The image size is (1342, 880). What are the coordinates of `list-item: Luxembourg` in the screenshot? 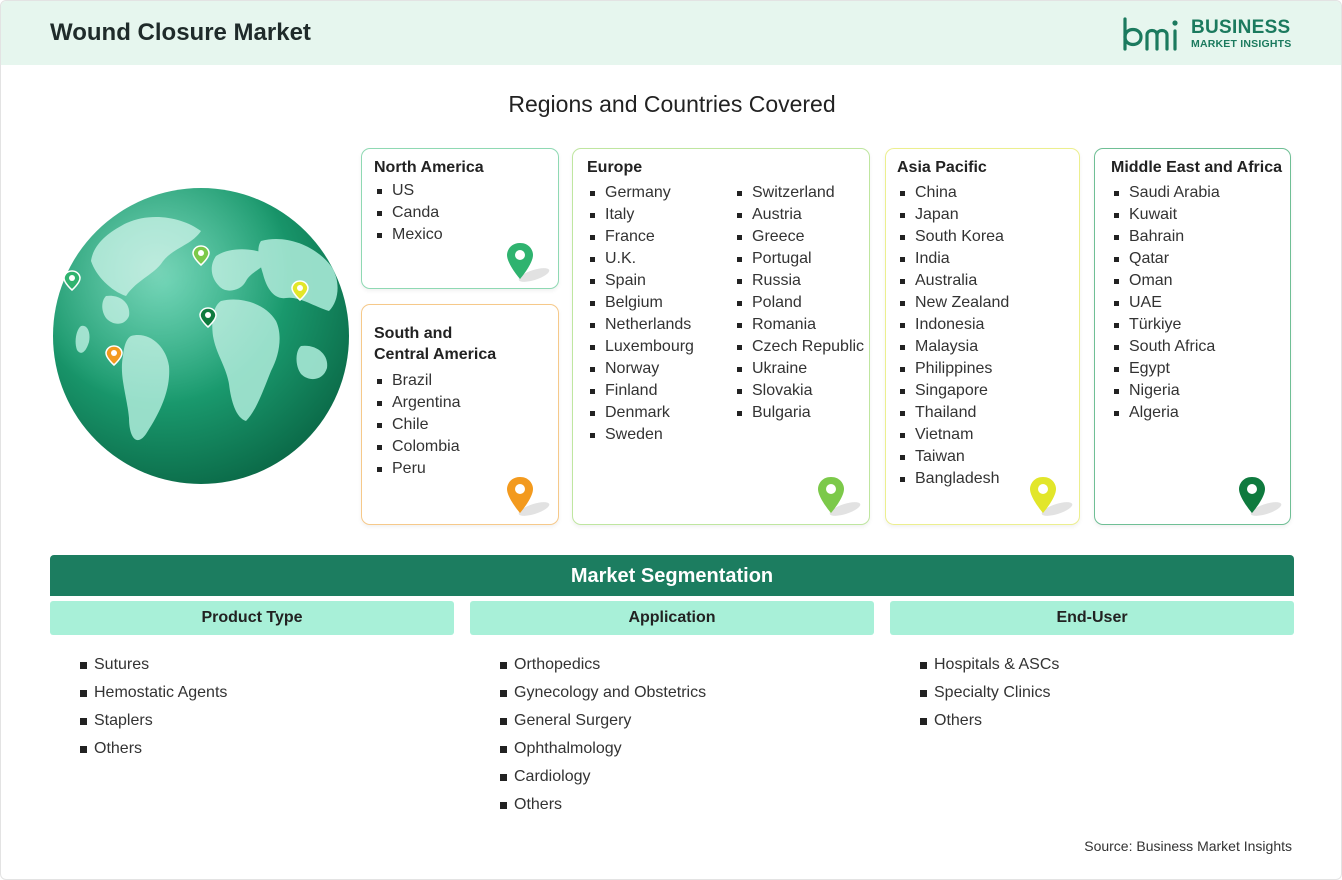 It's located at (640, 347).